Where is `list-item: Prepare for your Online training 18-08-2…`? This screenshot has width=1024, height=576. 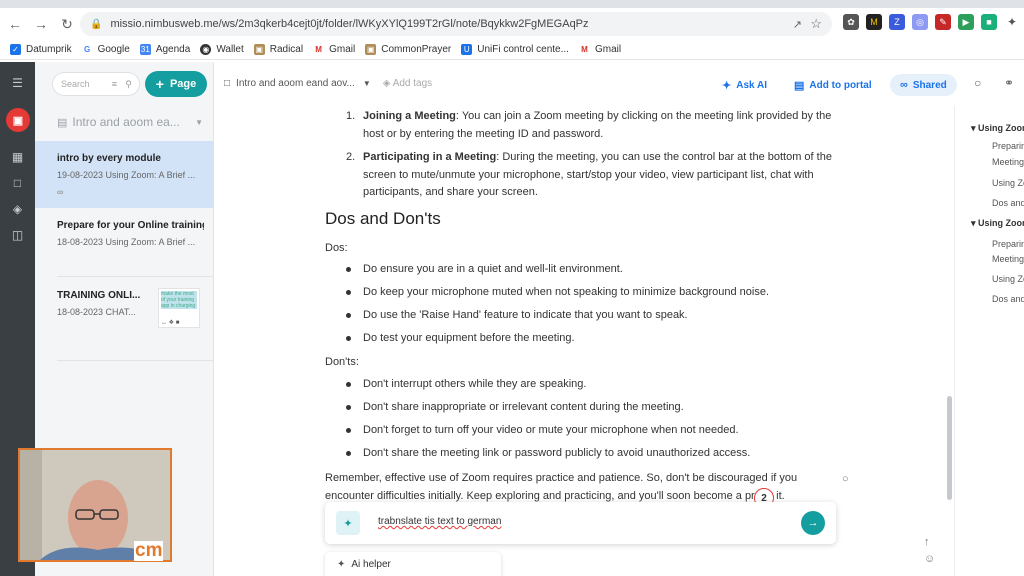 list-item: Prepare for your Online training 18-08-2… is located at coordinates (124, 233).